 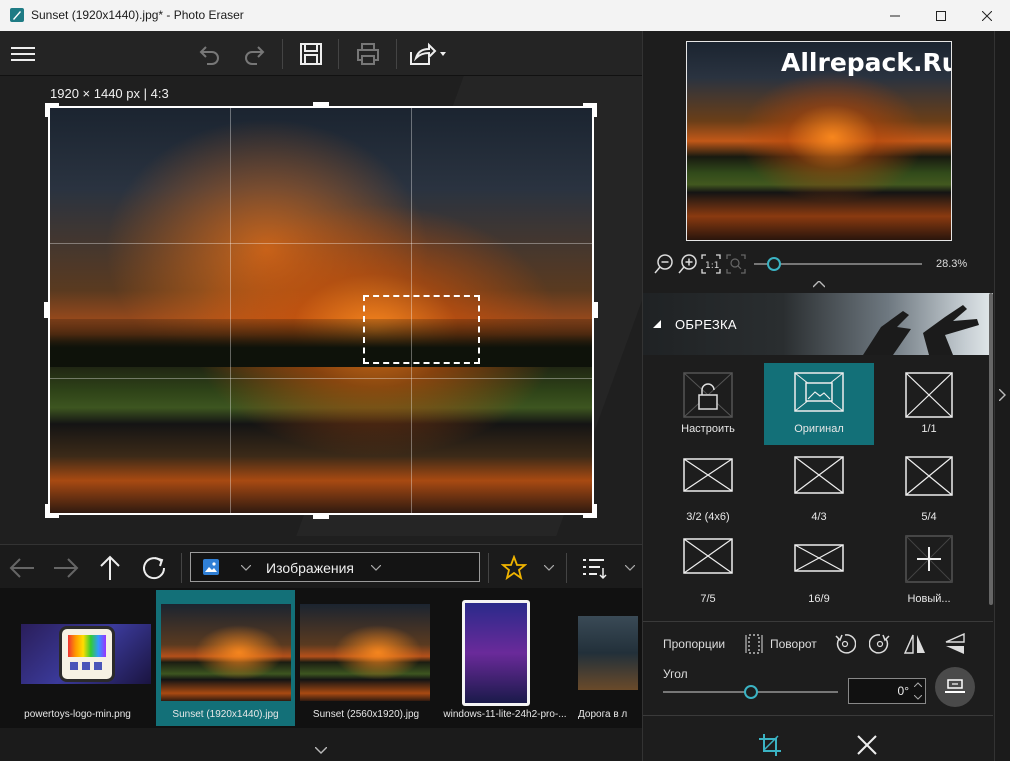 I want to click on panel-scrollbar, so click(x=991, y=449).